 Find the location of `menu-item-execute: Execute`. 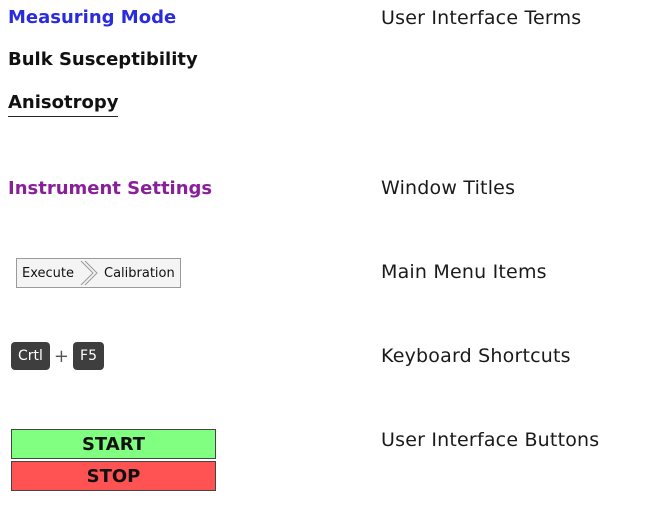

menu-item-execute: Execute is located at coordinates (48, 273).